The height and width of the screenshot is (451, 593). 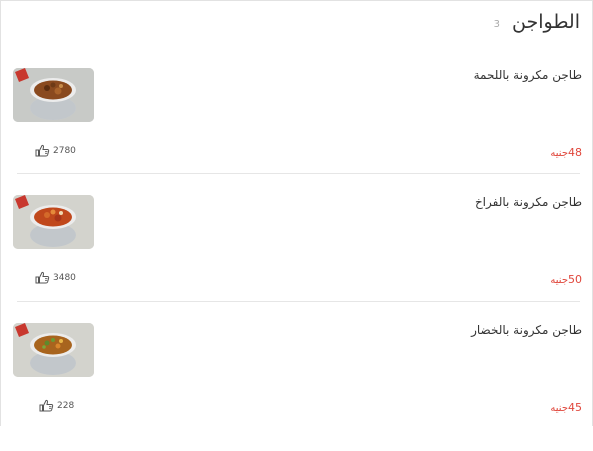 What do you see at coordinates (575, 279) in the screenshot?
I see `price-value: 50` at bounding box center [575, 279].